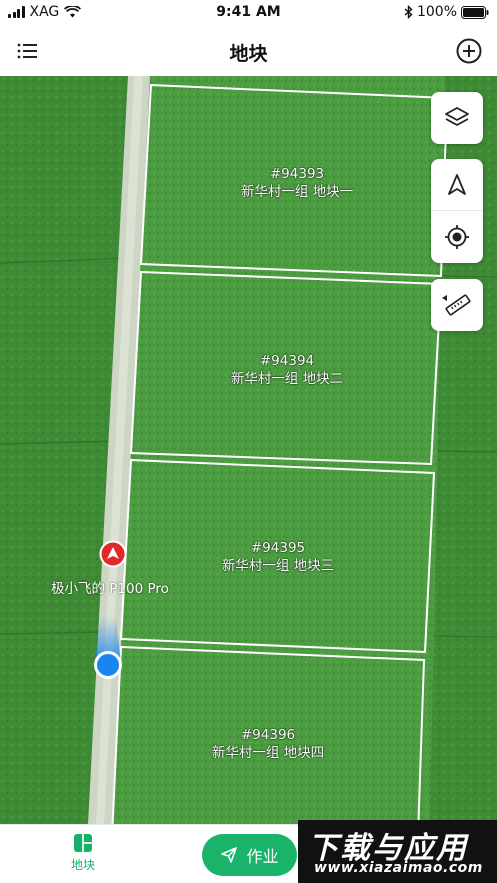 Image resolution: width=497 pixels, height=883 pixels. I want to click on plot-label: #94393 新华村一组 地块一, so click(297, 183).